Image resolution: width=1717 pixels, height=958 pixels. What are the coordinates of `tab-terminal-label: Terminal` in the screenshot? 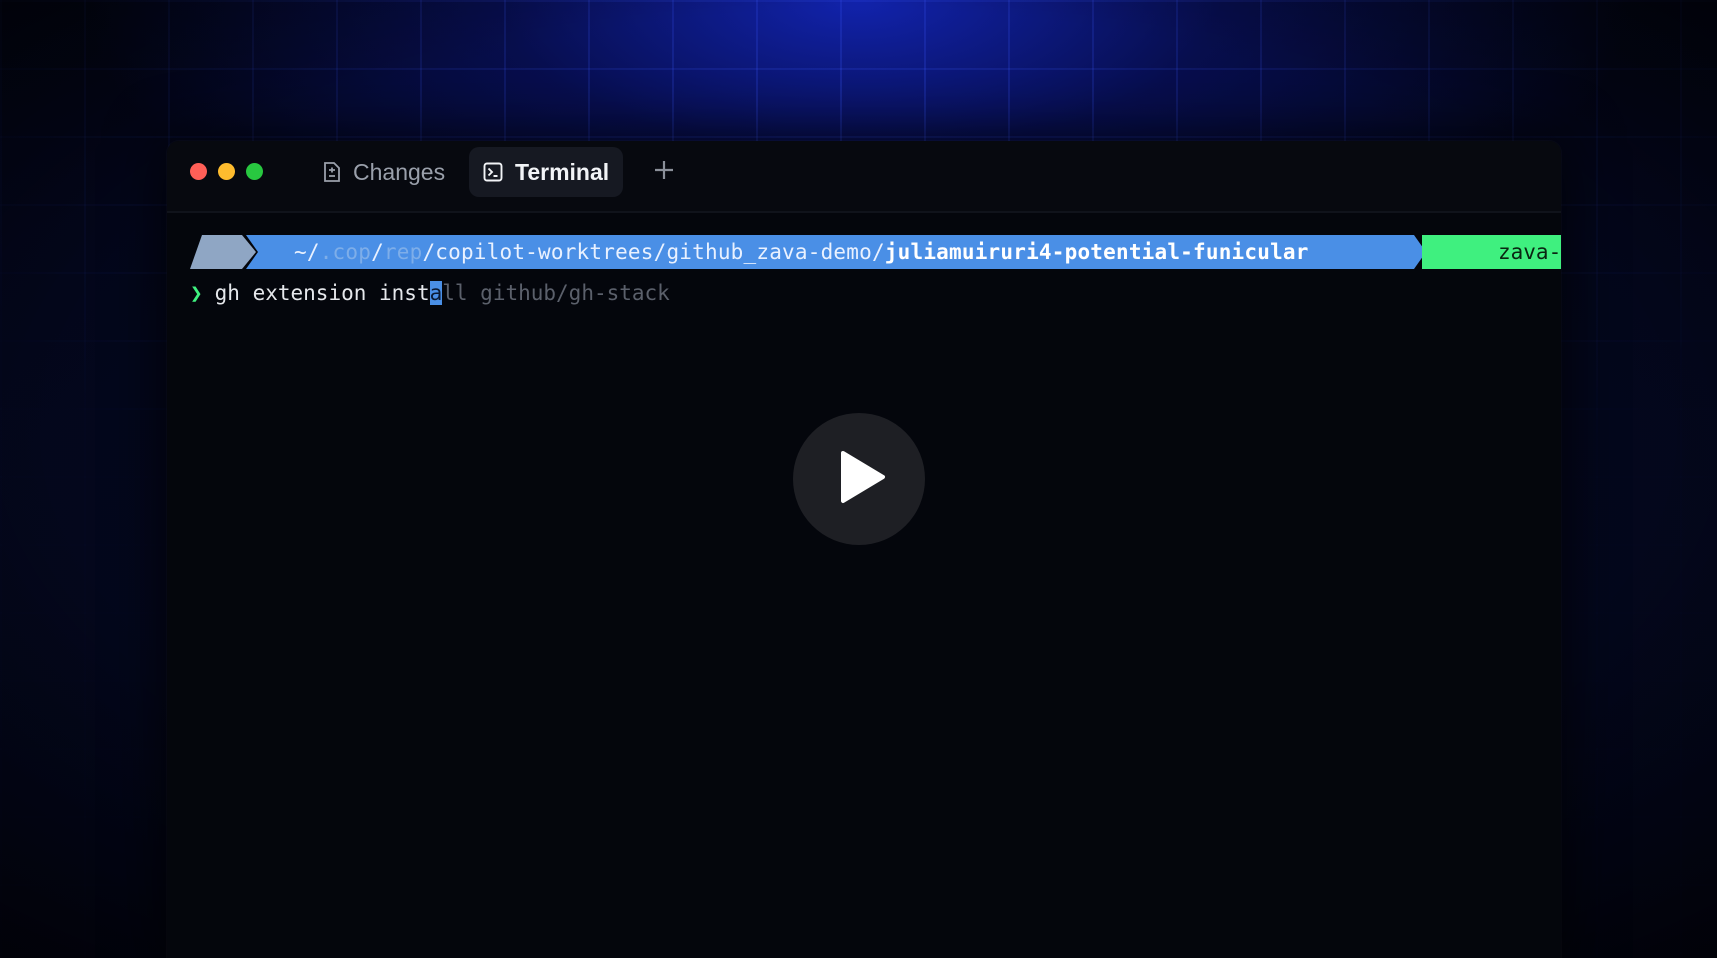 It's located at (562, 171).